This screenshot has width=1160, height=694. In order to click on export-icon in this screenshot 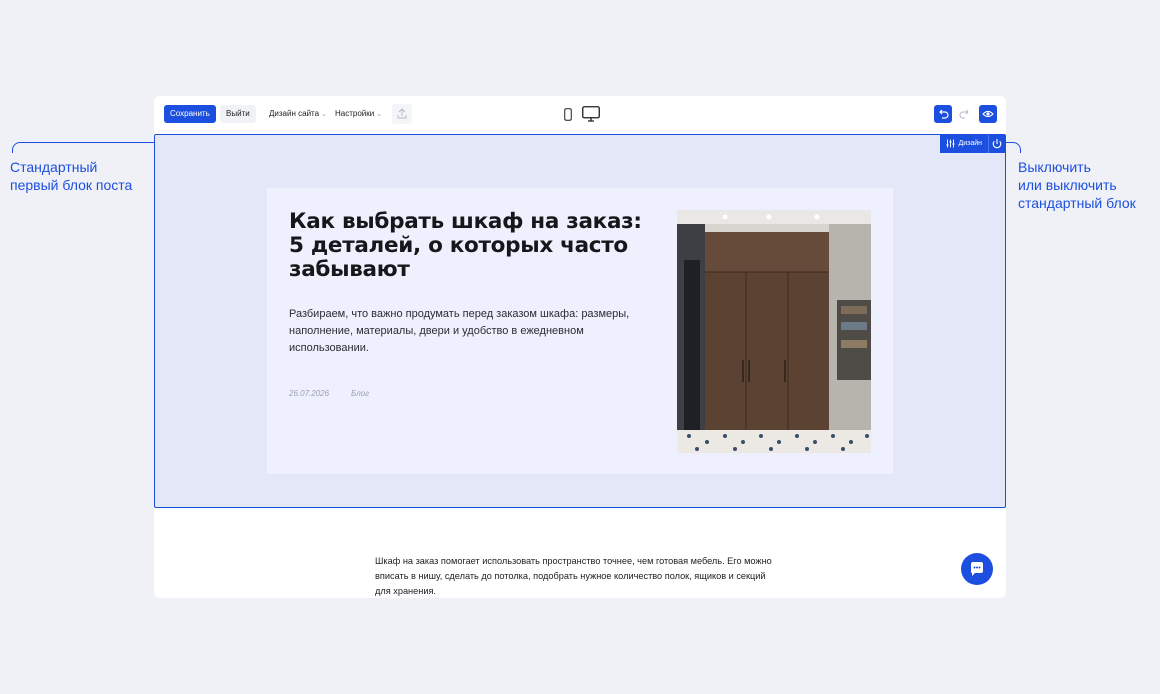, I will do `click(402, 113)`.